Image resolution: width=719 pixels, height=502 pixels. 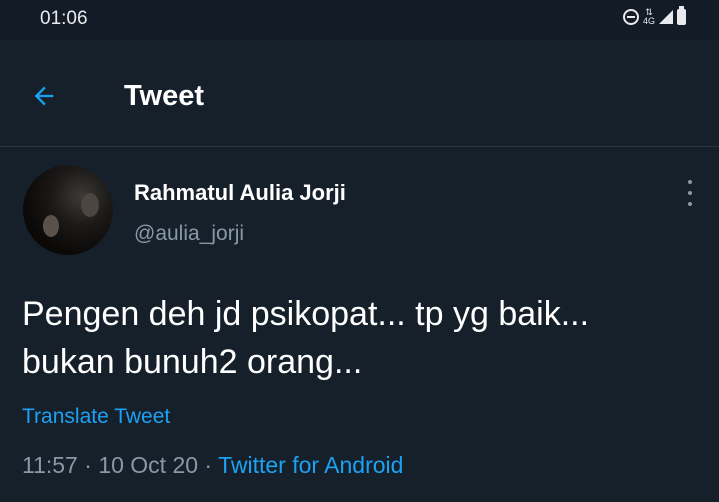 What do you see at coordinates (164, 96) in the screenshot?
I see `page-title: Tweet` at bounding box center [164, 96].